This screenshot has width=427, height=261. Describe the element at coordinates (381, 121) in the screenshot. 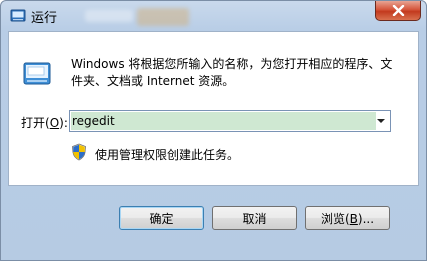

I see `dropdown-arrow-icon` at that location.